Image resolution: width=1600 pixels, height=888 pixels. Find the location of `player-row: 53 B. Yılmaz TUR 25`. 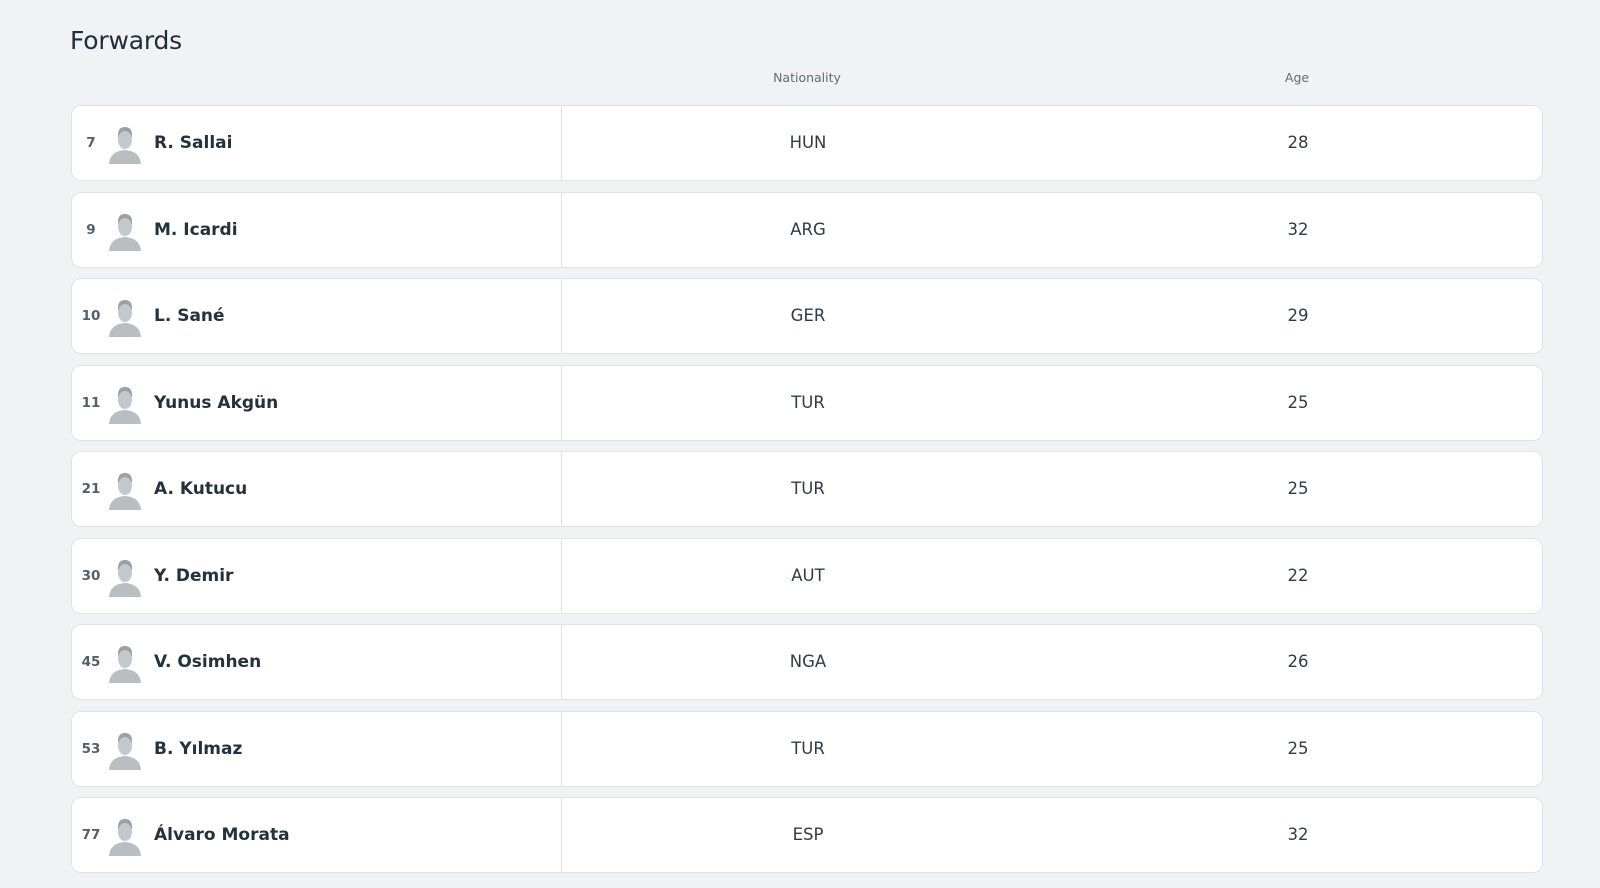

player-row: 53 B. Yılmaz TUR 25 is located at coordinates (807, 748).